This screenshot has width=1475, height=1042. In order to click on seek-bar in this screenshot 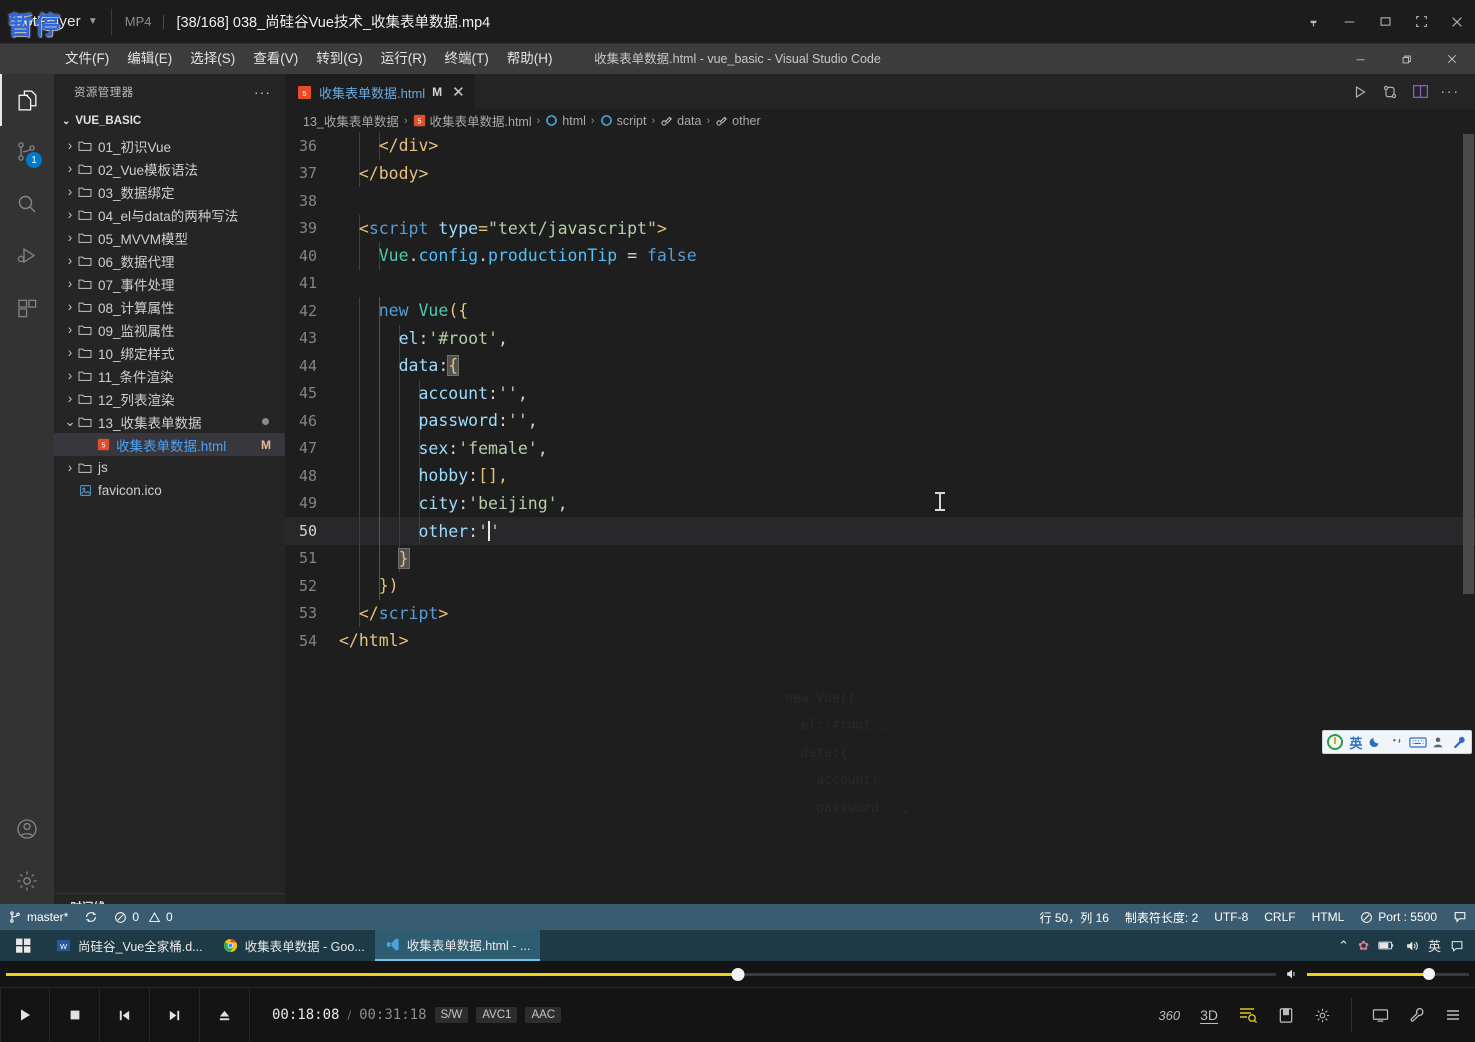, I will do `click(641, 974)`.